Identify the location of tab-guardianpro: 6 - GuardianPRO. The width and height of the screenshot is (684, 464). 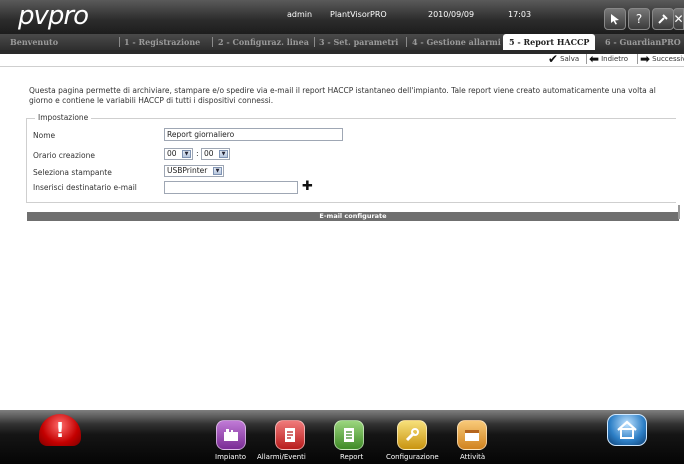
(643, 42).